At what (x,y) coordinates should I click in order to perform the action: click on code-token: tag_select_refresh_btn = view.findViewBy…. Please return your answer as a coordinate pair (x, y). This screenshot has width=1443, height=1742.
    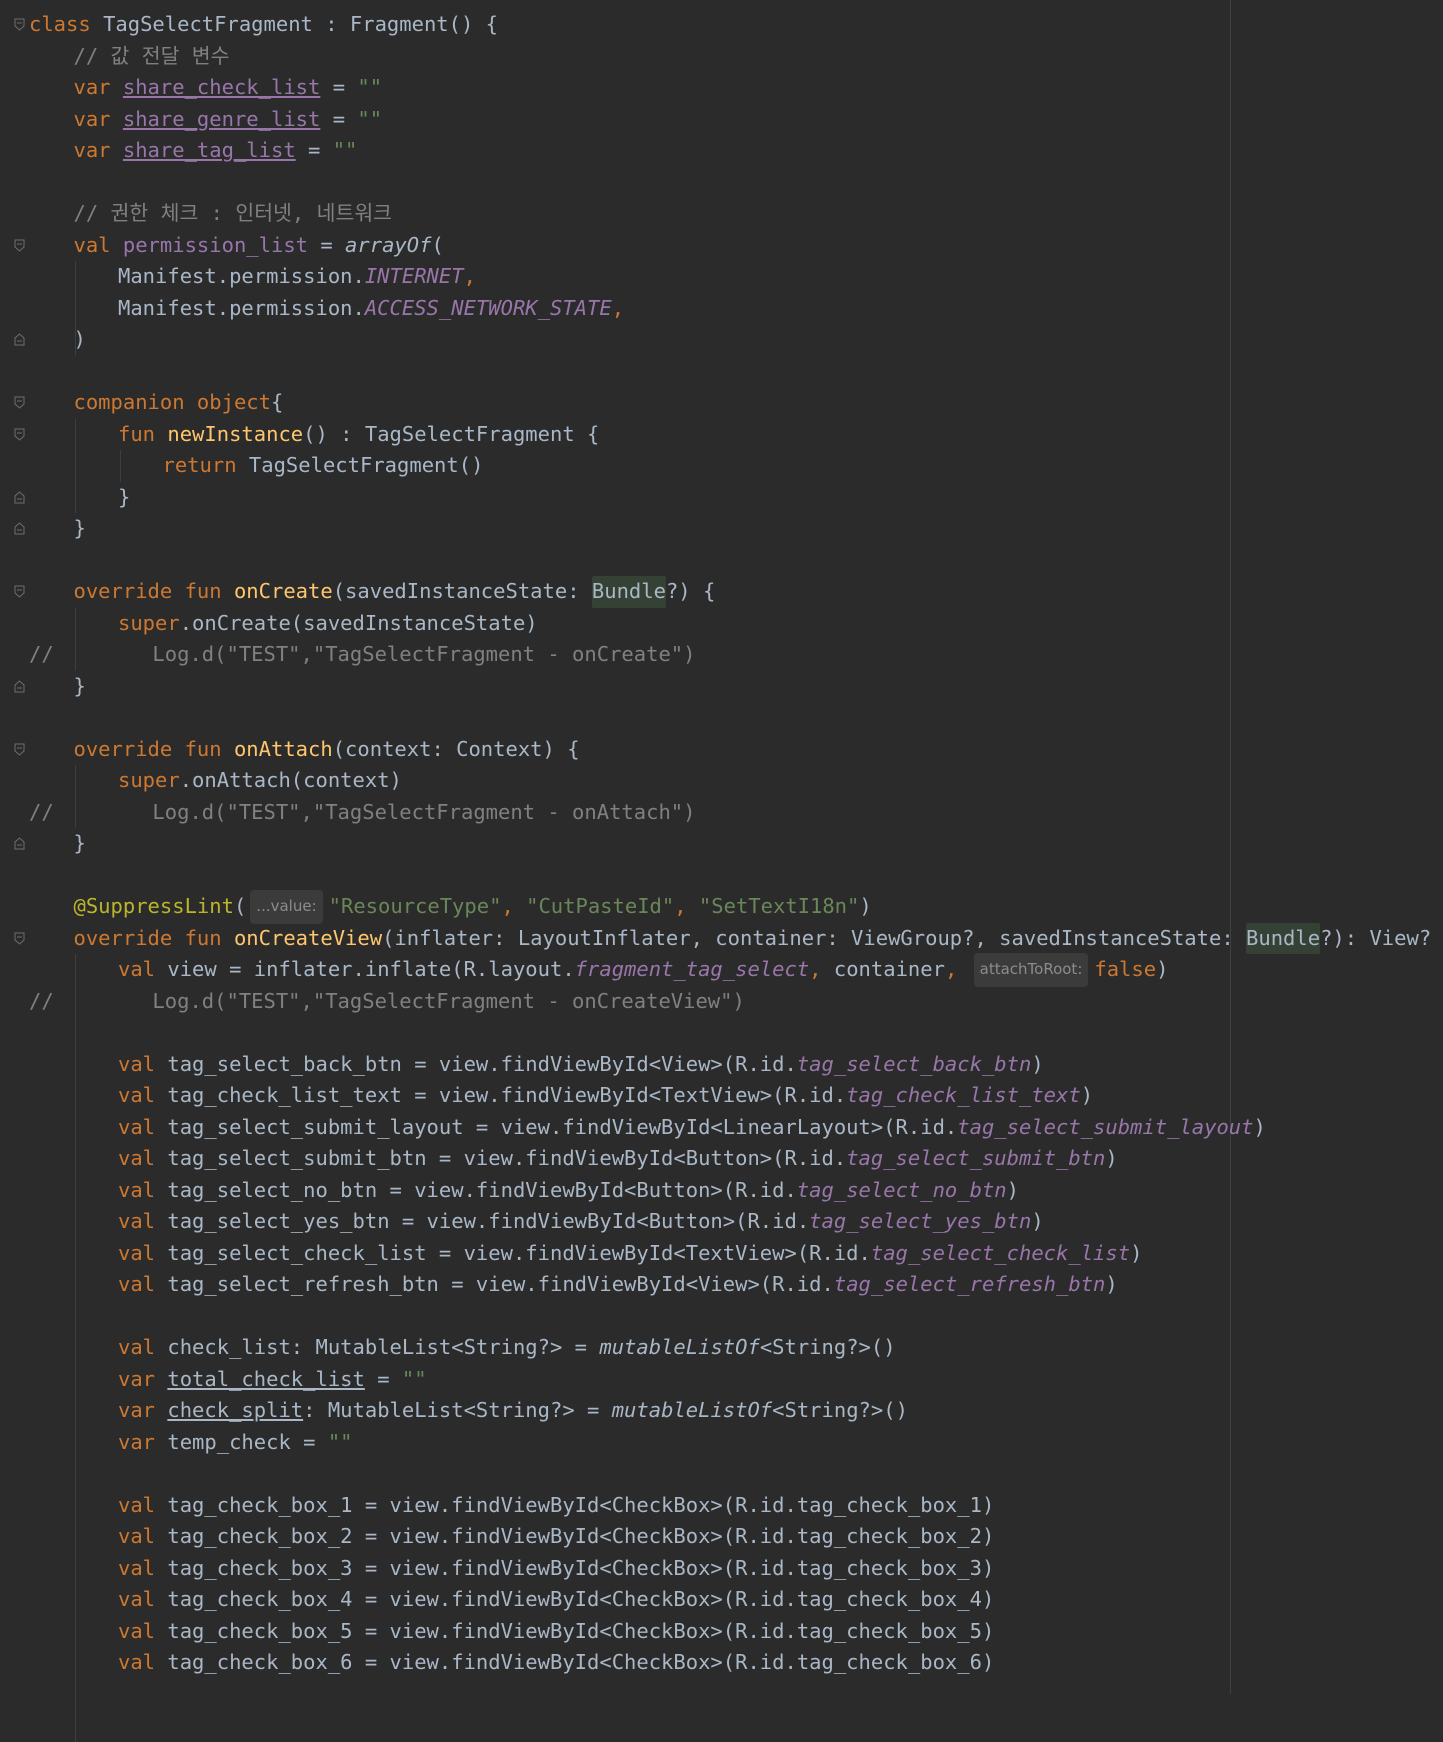
    Looking at the image, I should click on (500, 1285).